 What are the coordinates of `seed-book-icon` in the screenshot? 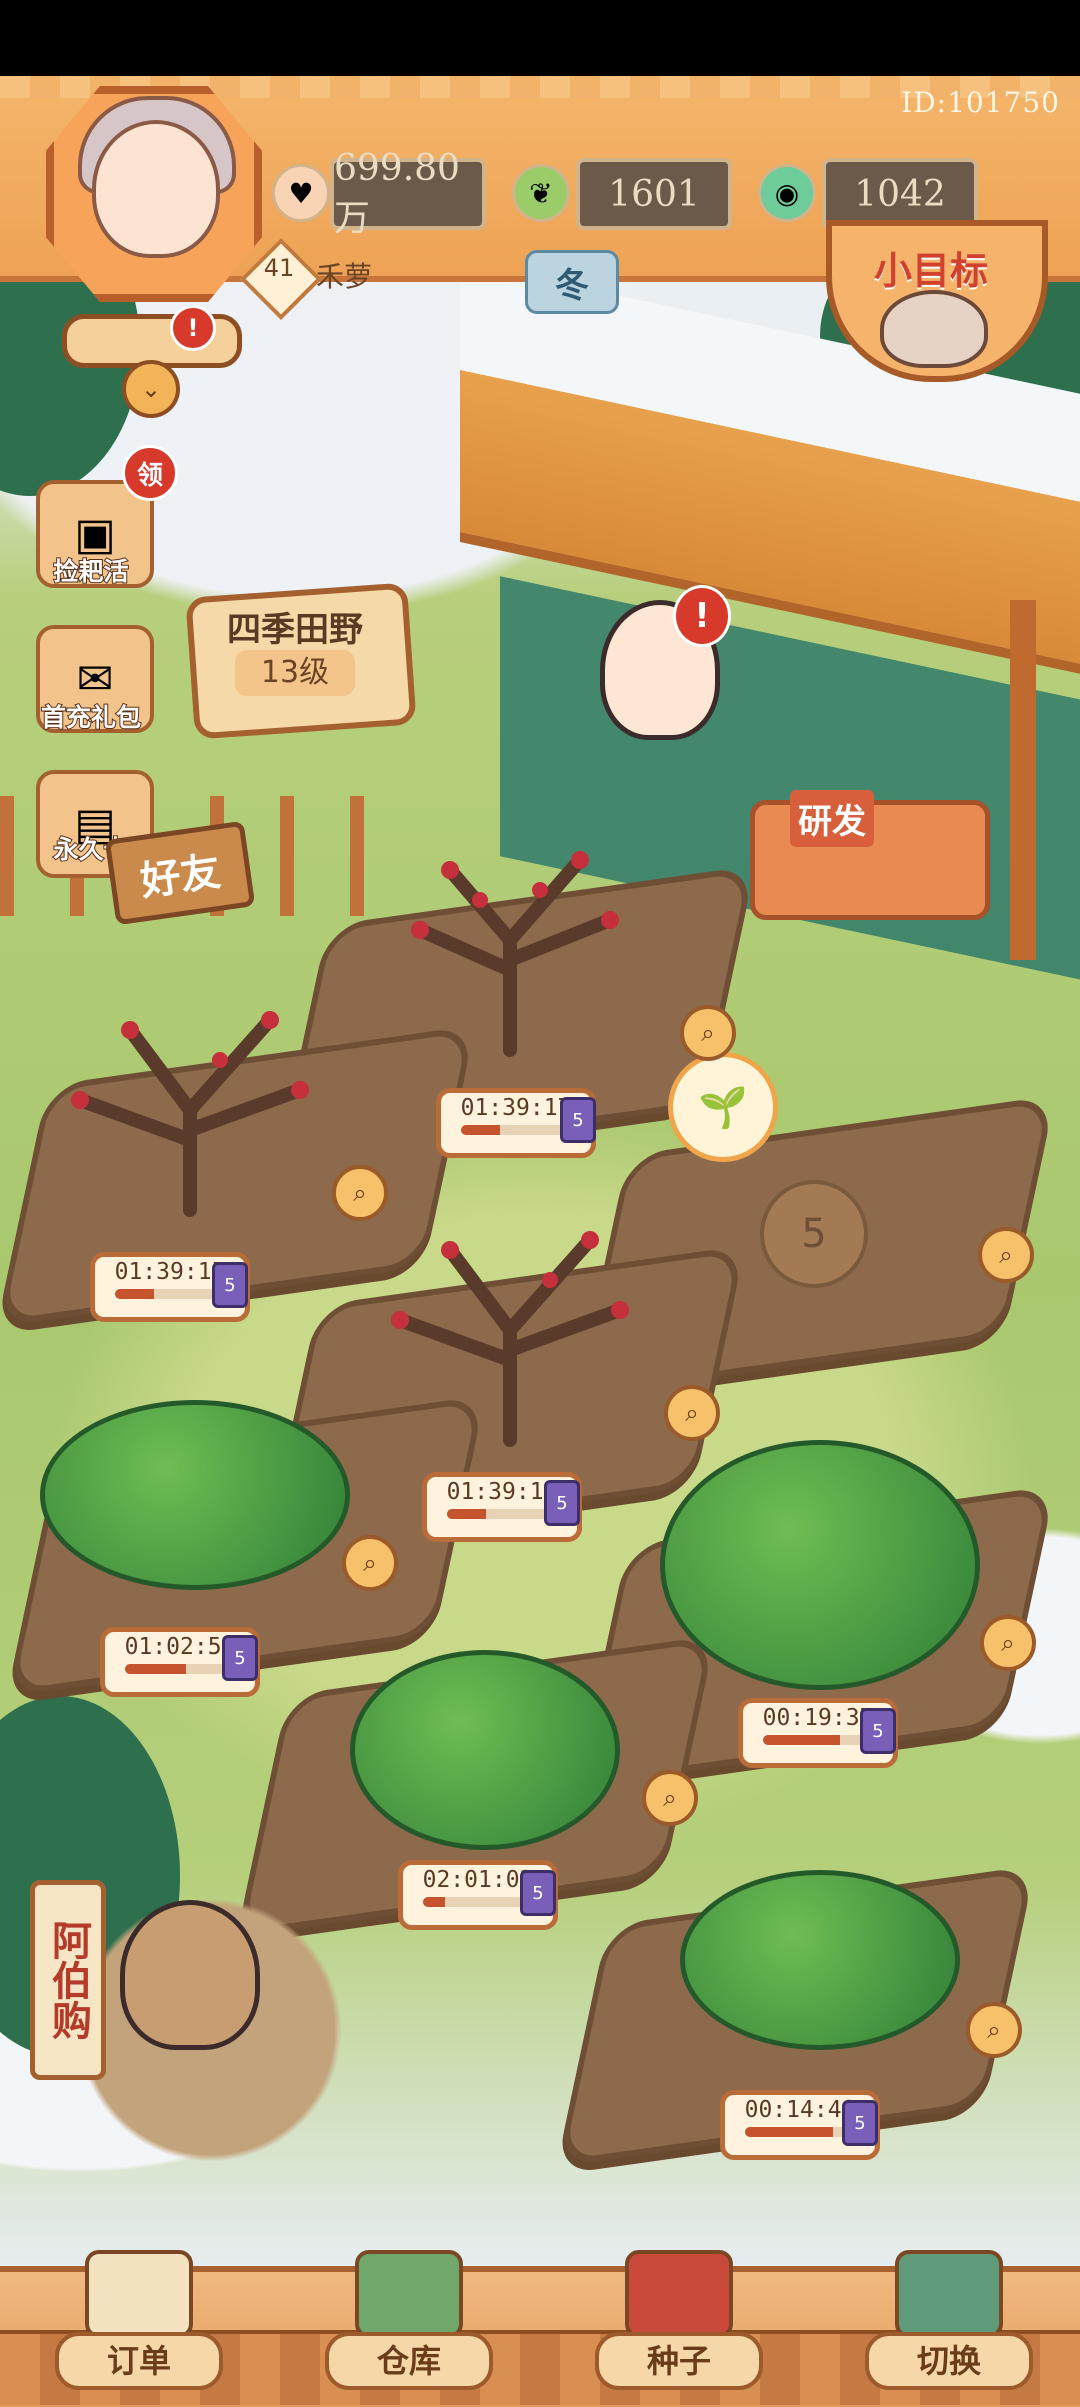 It's located at (679, 2294).